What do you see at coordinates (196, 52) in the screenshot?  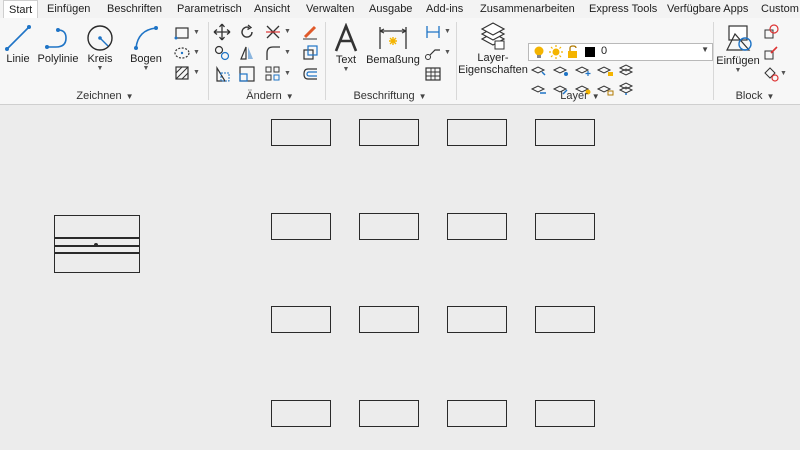 I see `ellipse-dropdown-icon: ▼` at bounding box center [196, 52].